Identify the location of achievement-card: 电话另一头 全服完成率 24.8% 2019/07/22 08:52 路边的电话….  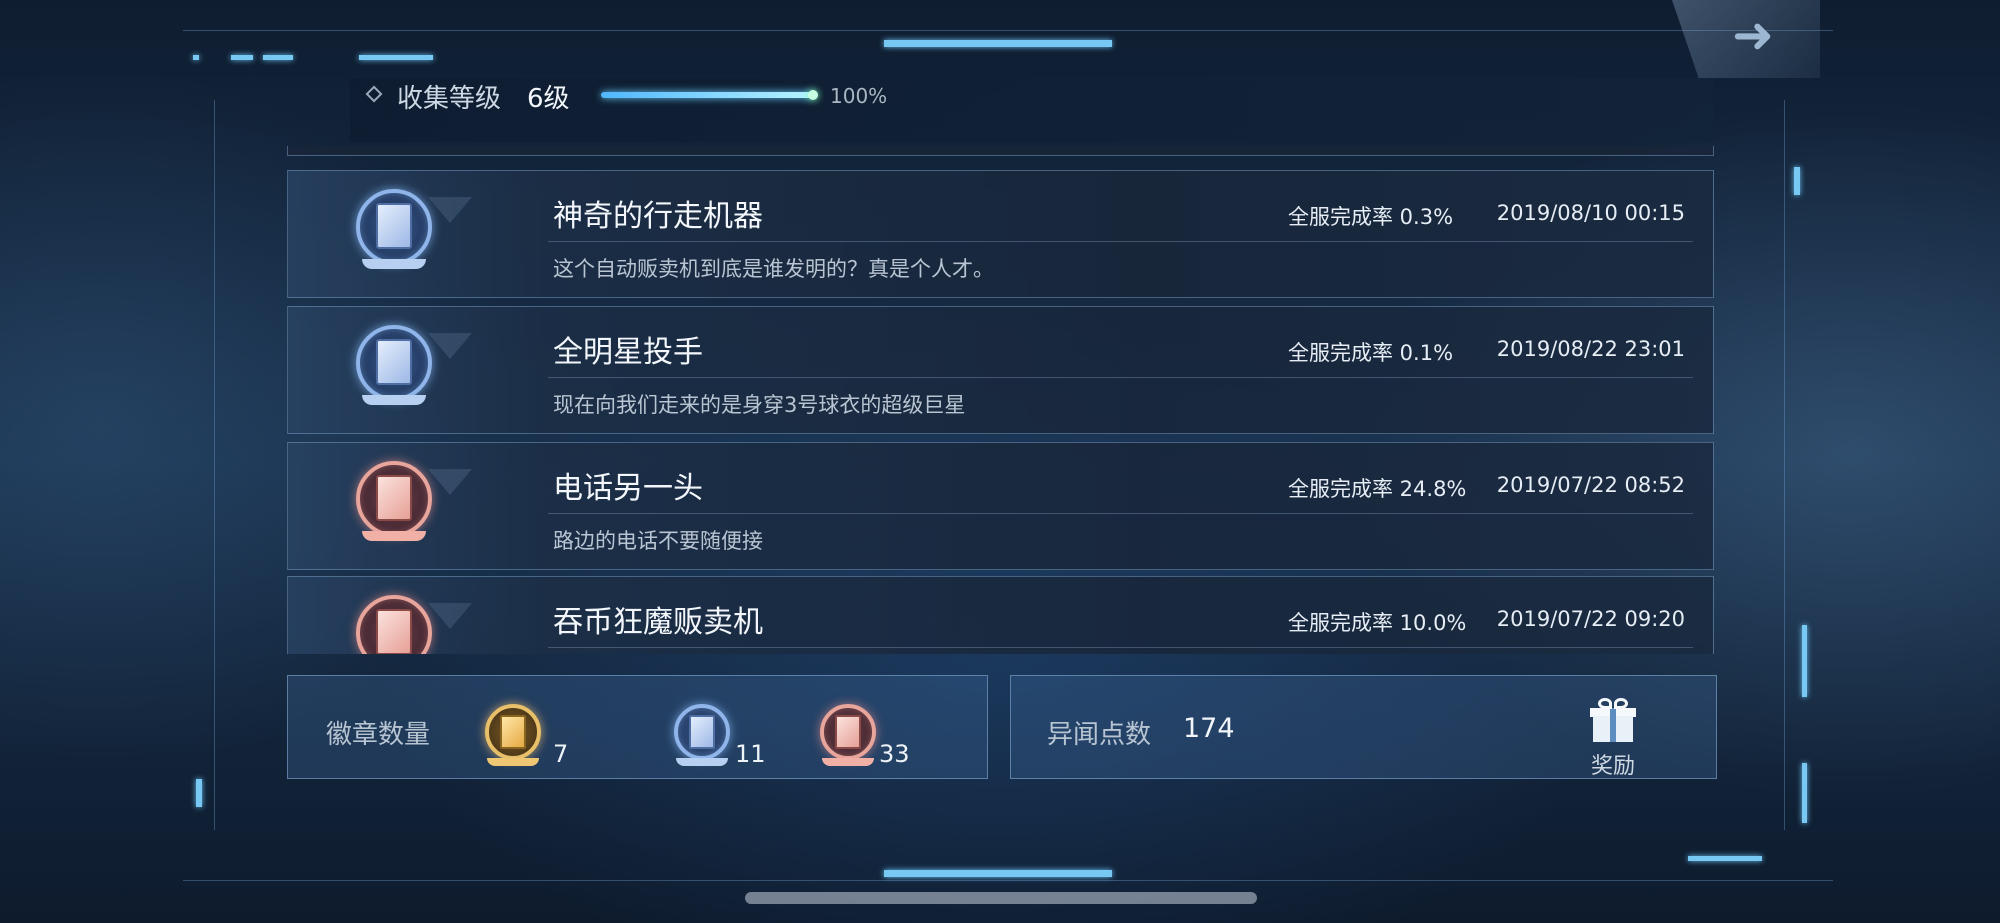
(1000, 506).